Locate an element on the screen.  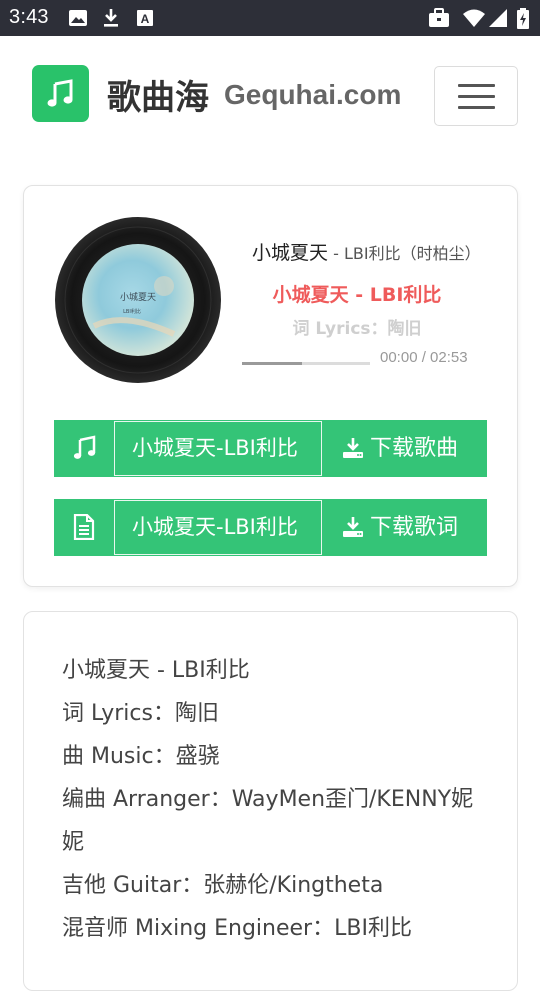
download-lyric-label: 下载歌词 is located at coordinates (414, 527).